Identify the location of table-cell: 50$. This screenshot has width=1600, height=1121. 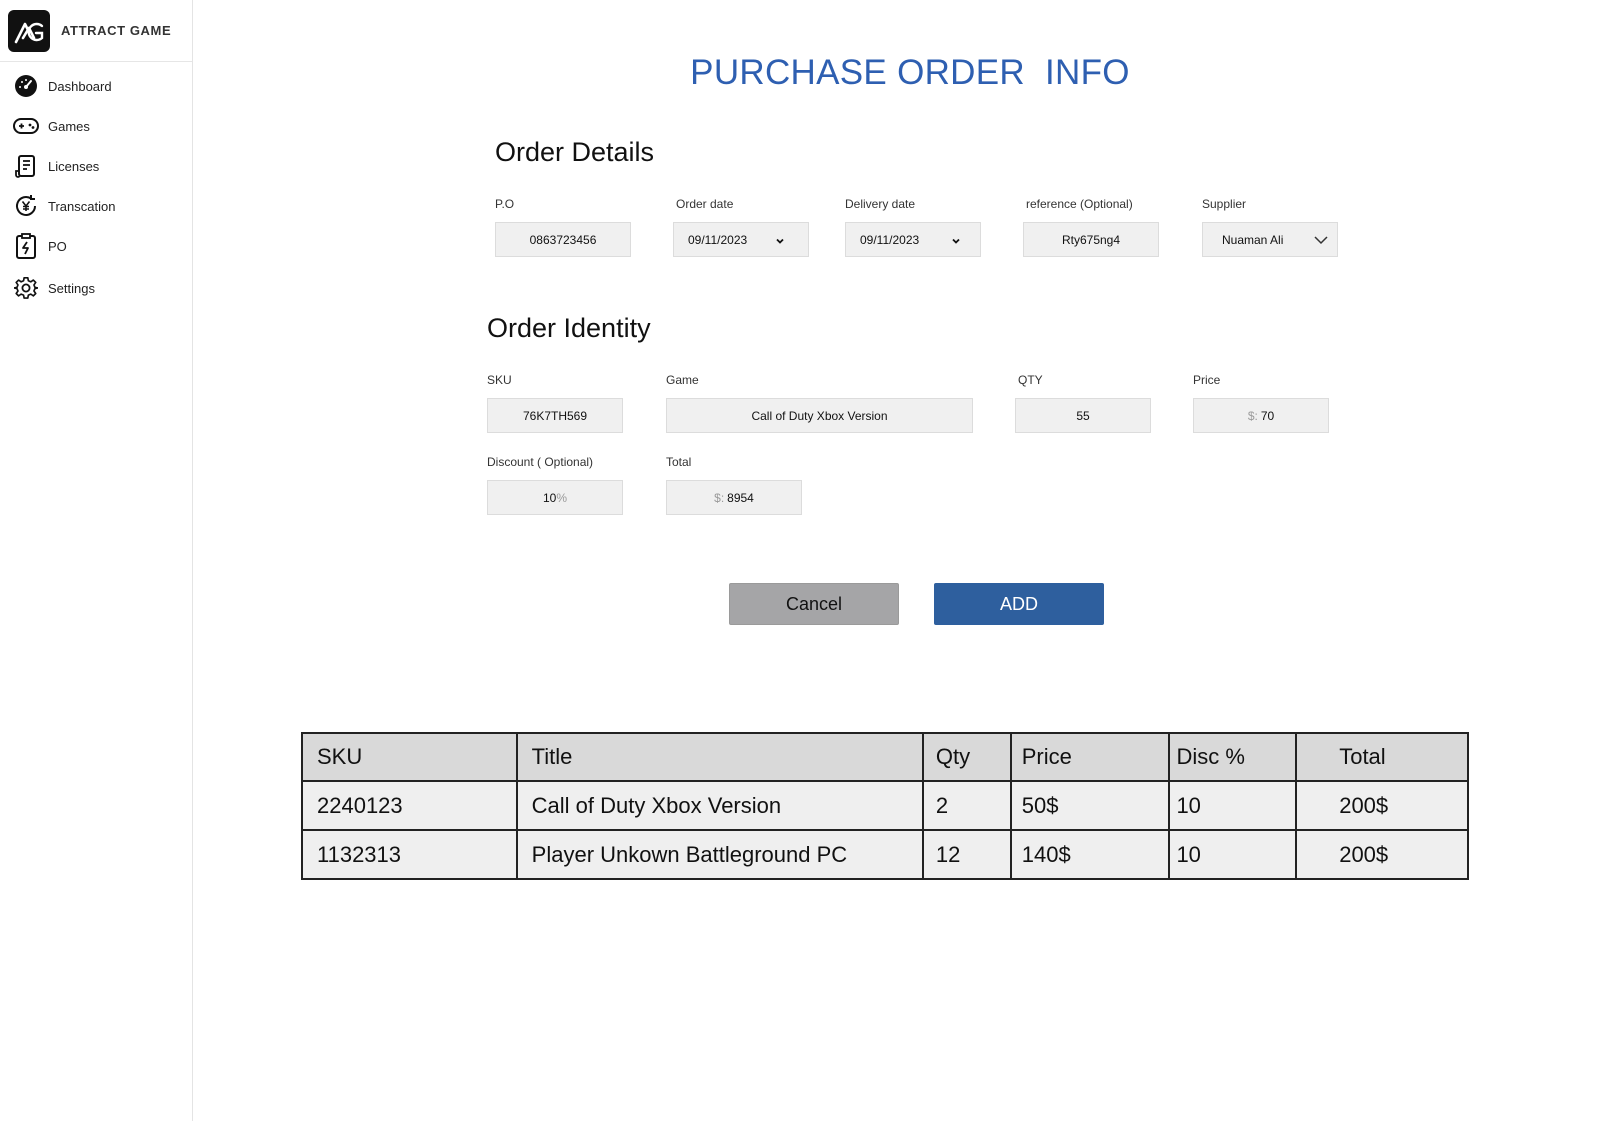
(1090, 805).